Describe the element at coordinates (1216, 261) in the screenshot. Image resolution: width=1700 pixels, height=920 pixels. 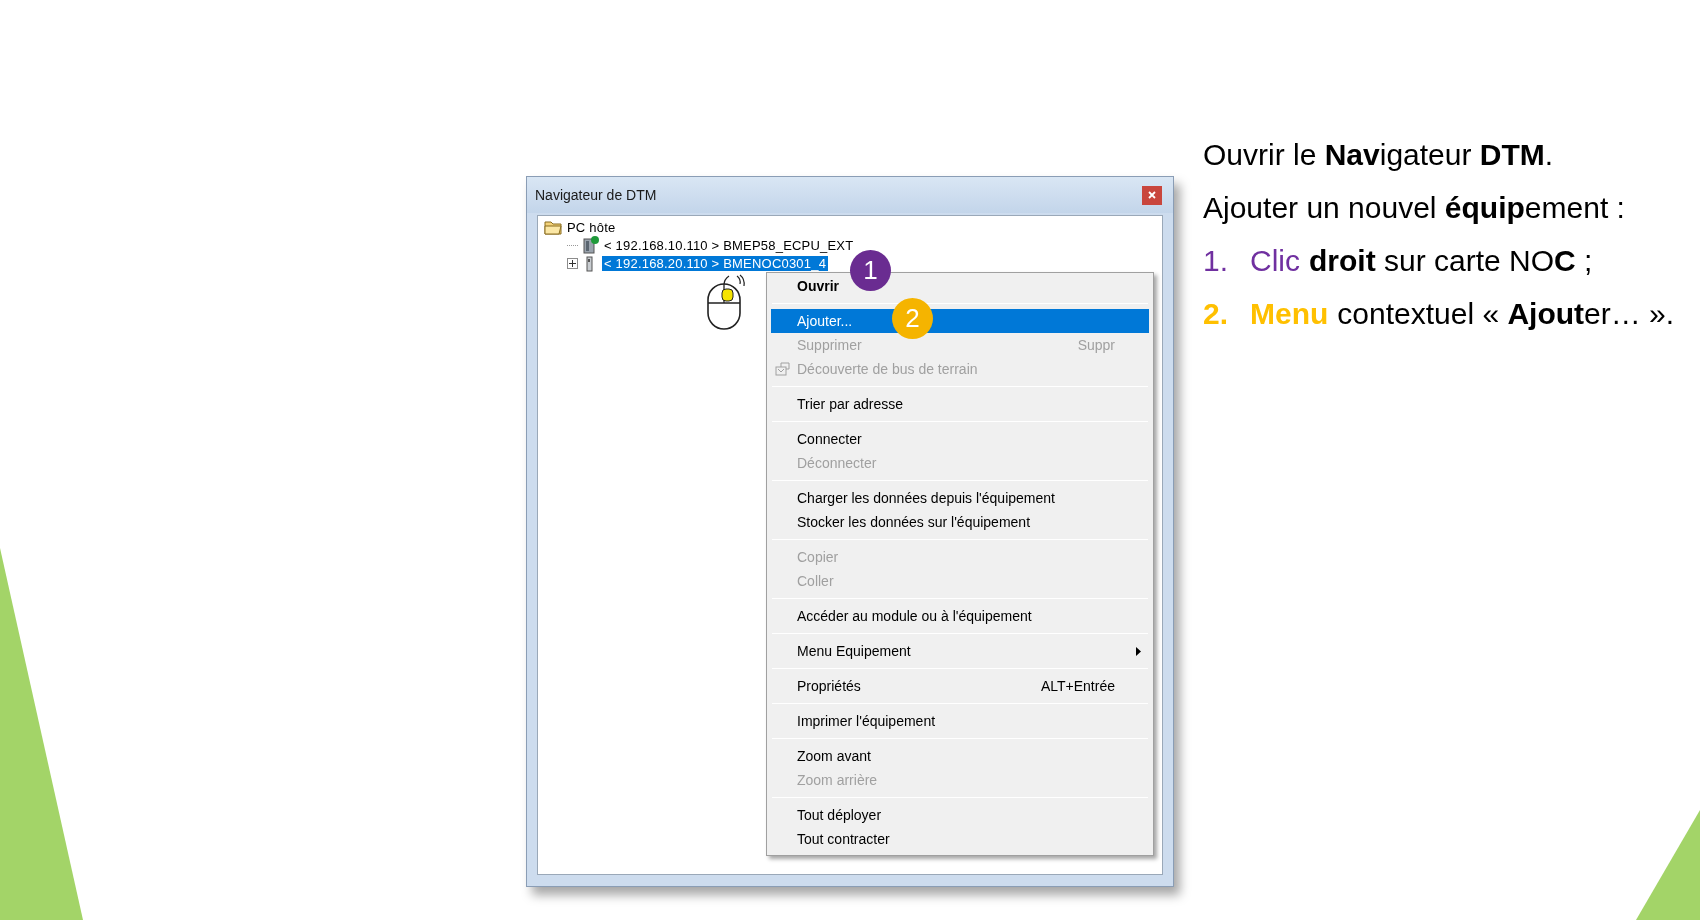
I see `step-number: 1.` at that location.